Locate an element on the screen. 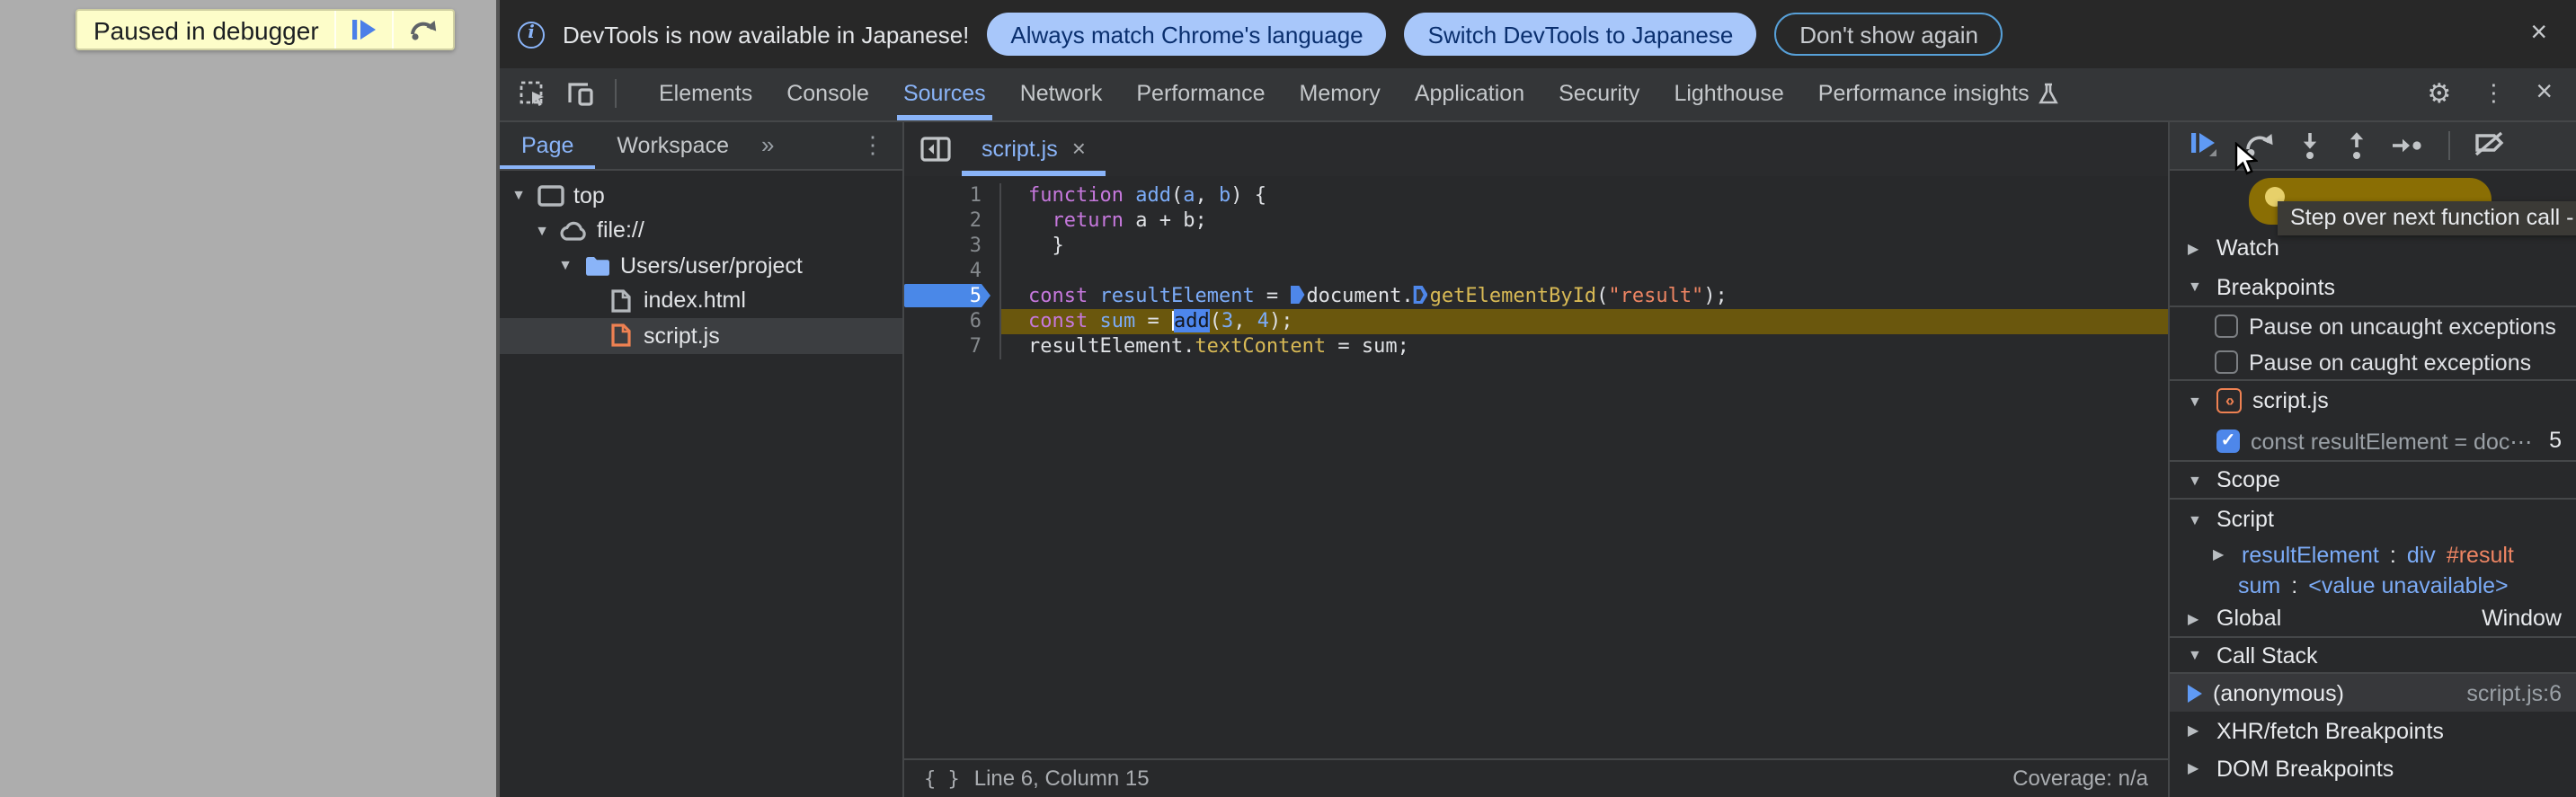  pause-caught-row: Pause on caught exceptions is located at coordinates (2373, 363).